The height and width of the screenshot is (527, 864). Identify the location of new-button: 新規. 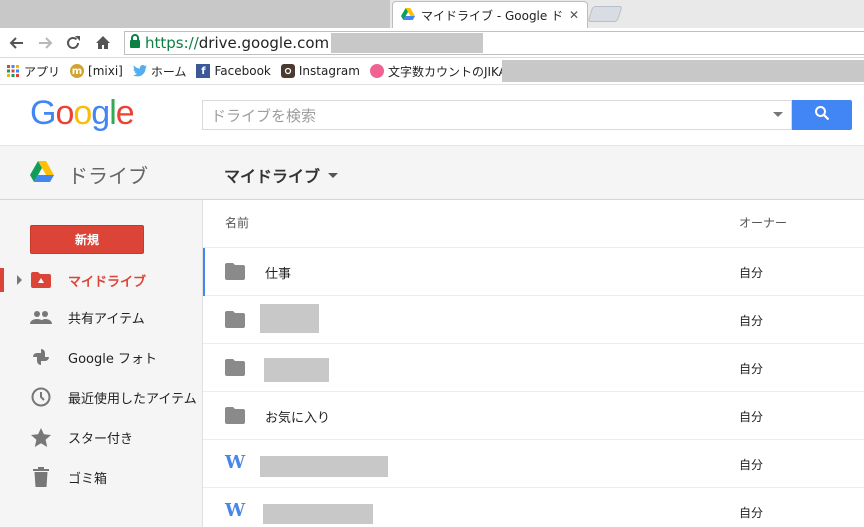
(87, 239).